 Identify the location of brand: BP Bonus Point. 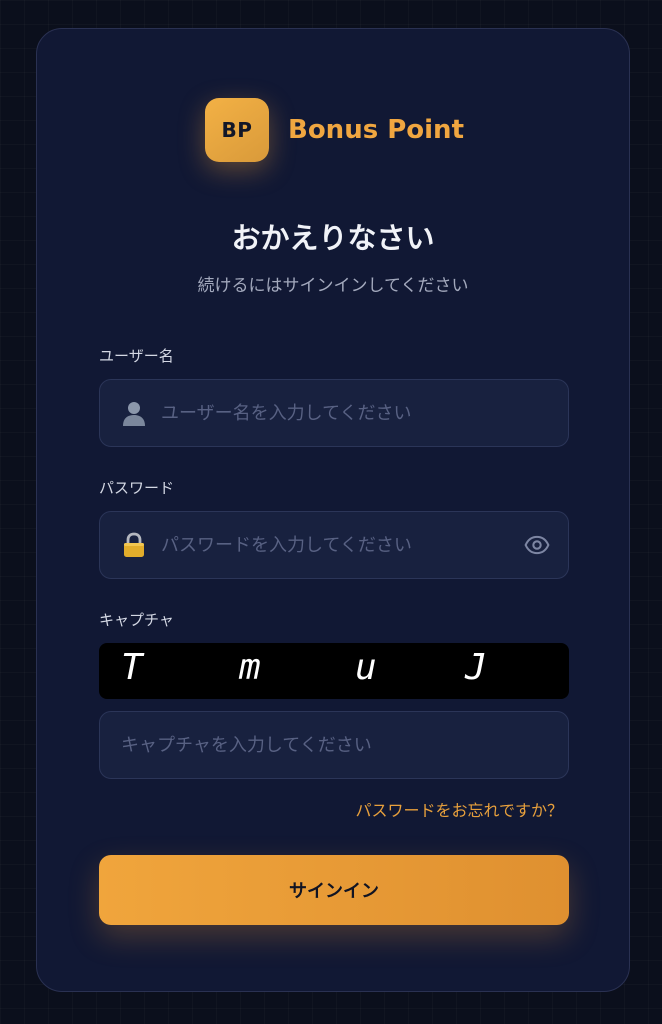
(334, 130).